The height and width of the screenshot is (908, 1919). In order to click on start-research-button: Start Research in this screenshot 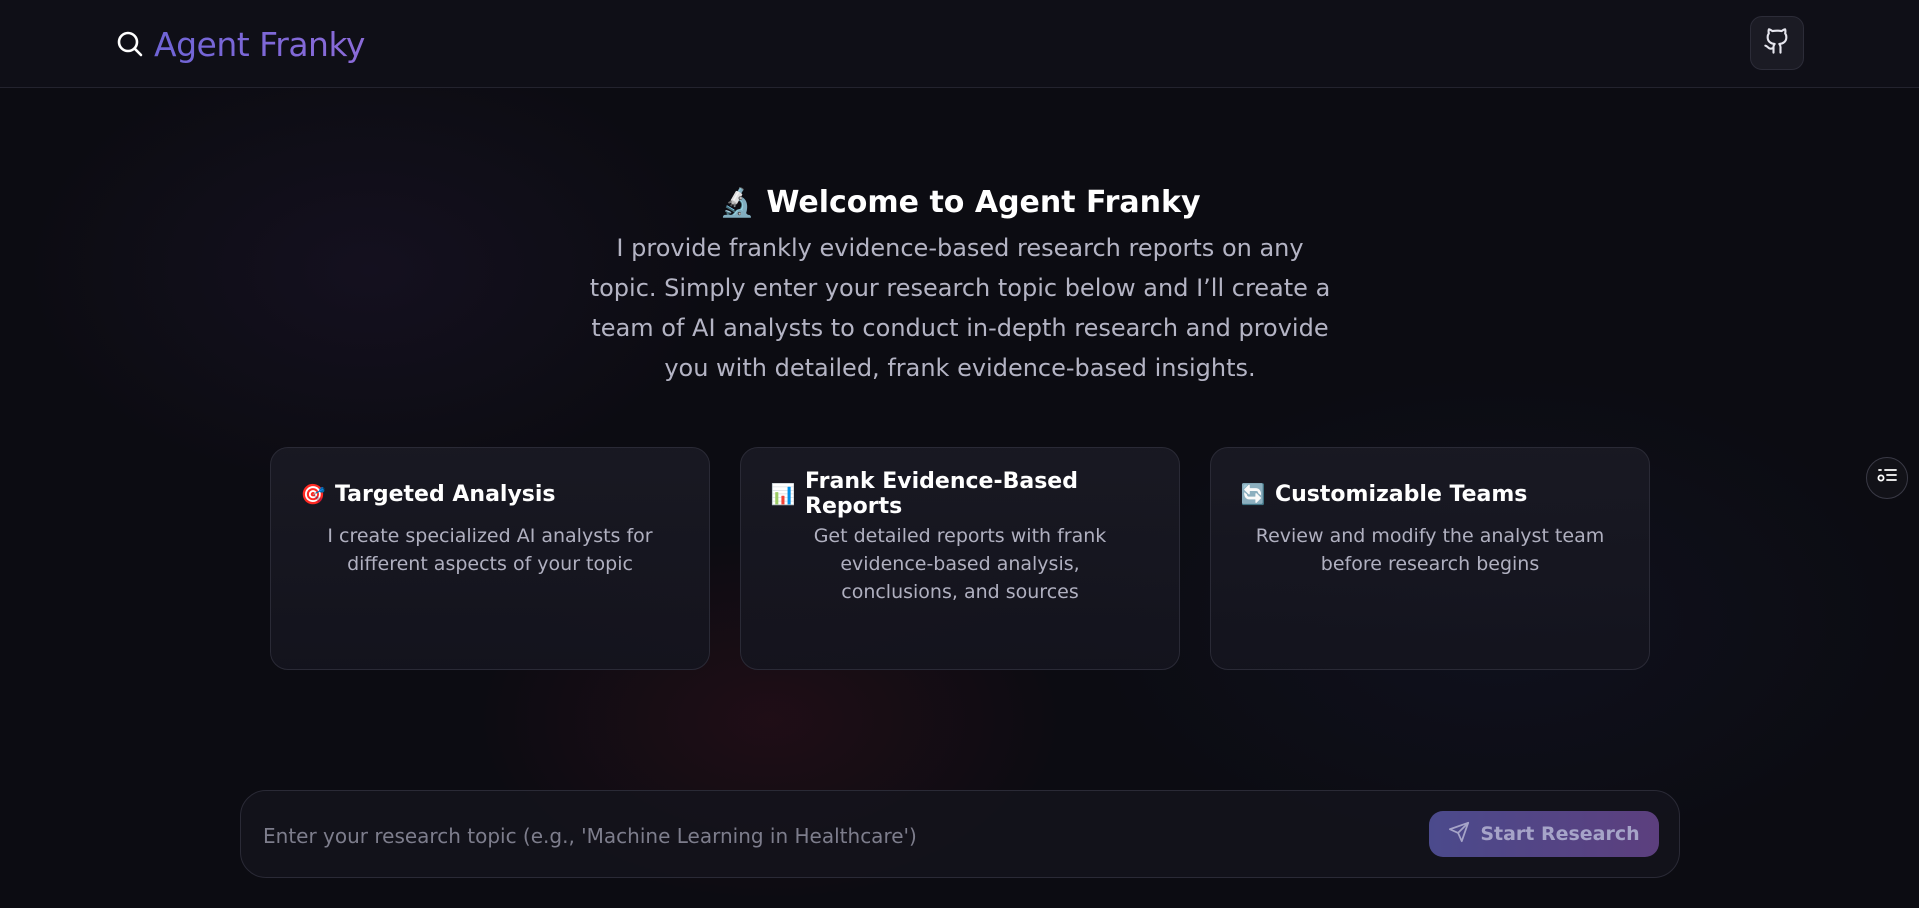, I will do `click(1544, 834)`.